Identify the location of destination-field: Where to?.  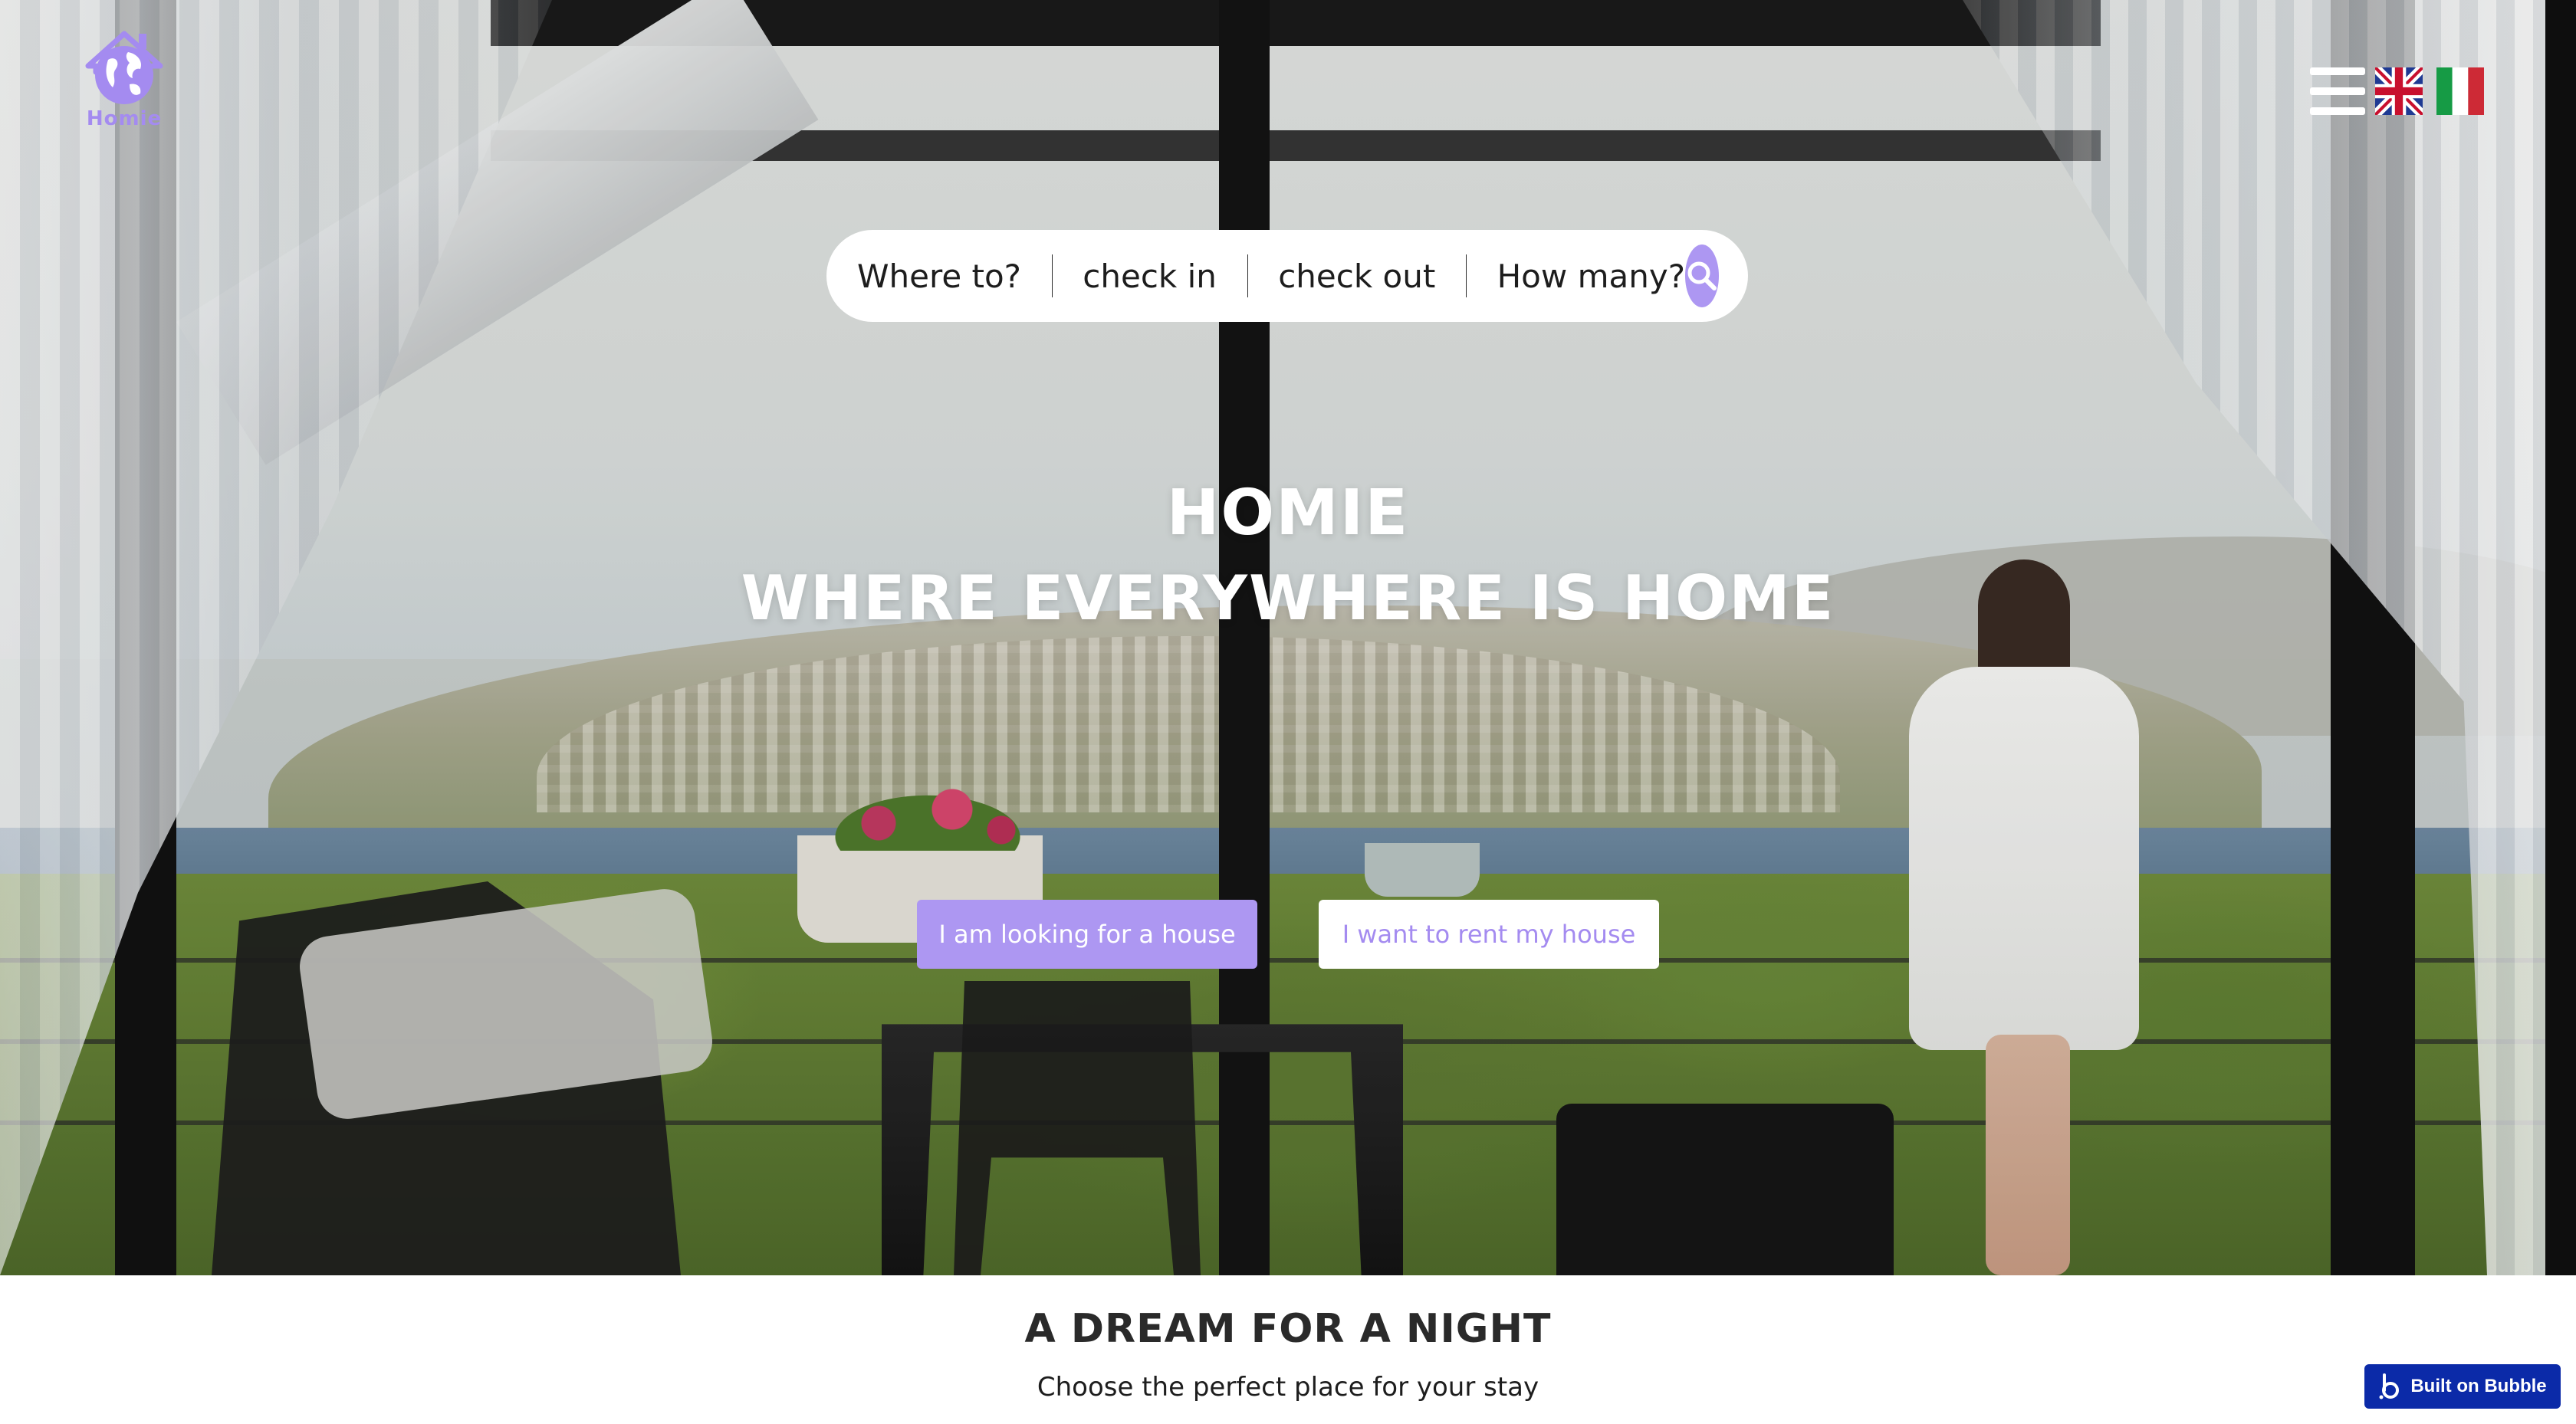
(939, 276).